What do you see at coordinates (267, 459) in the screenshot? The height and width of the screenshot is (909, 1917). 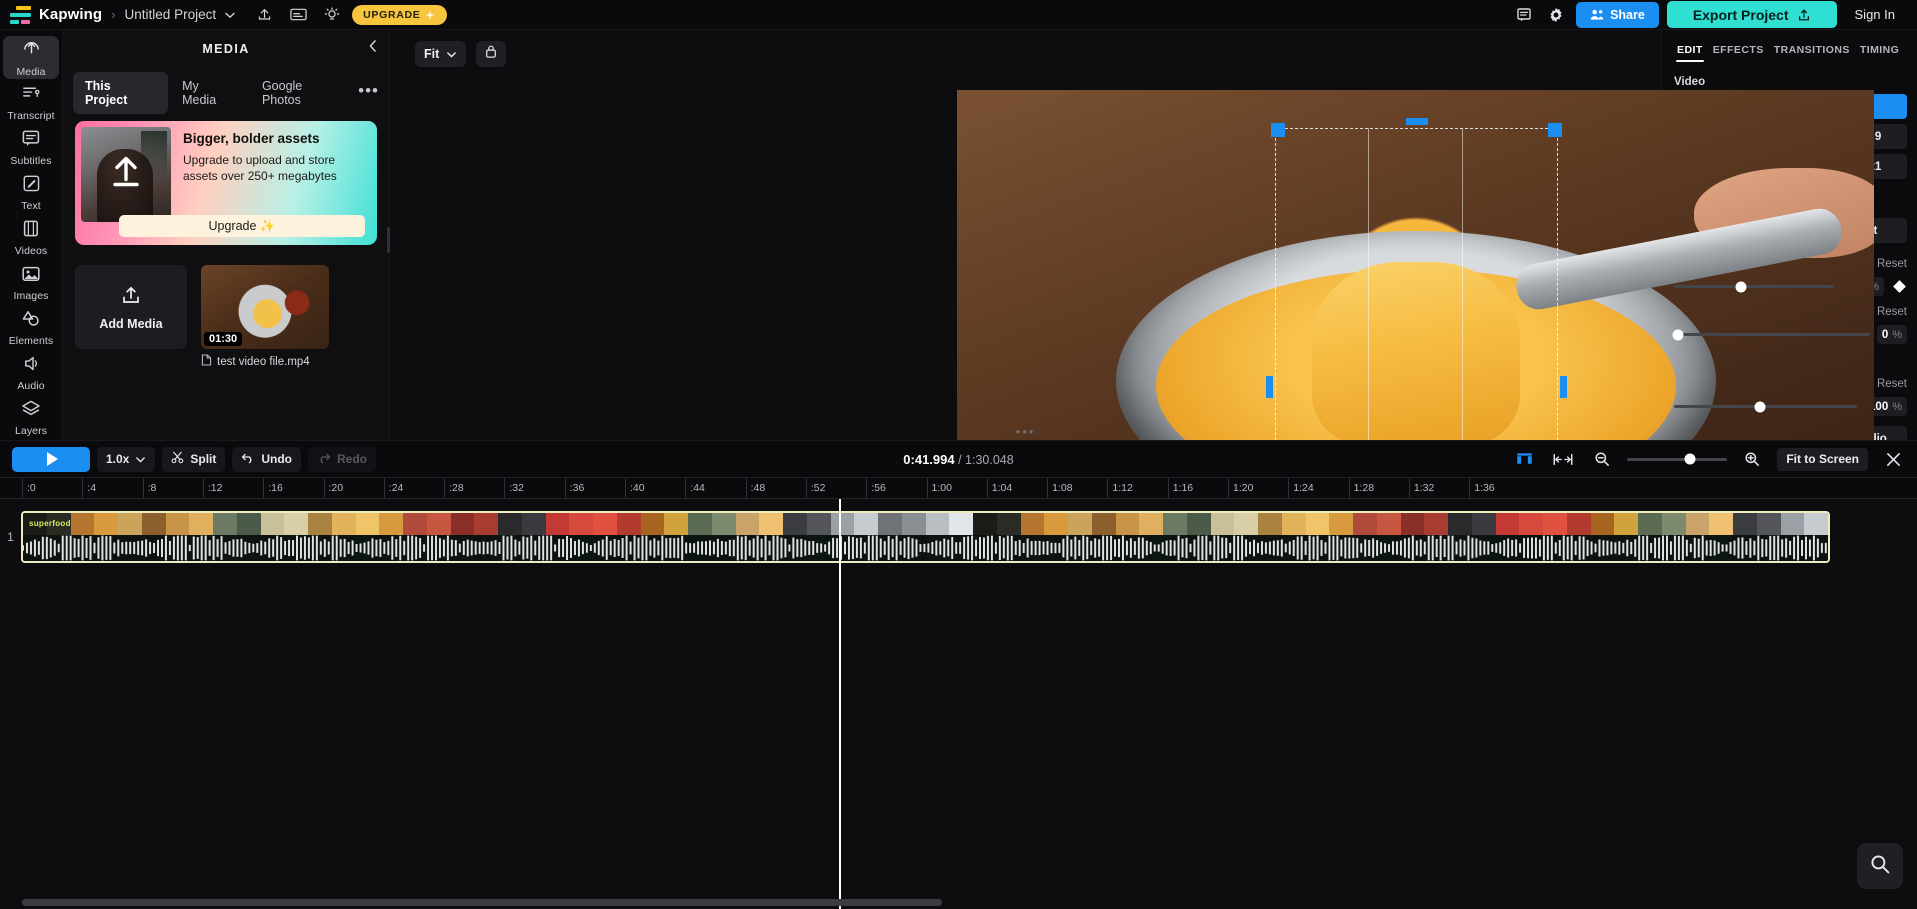 I see `undo-button: Undo` at bounding box center [267, 459].